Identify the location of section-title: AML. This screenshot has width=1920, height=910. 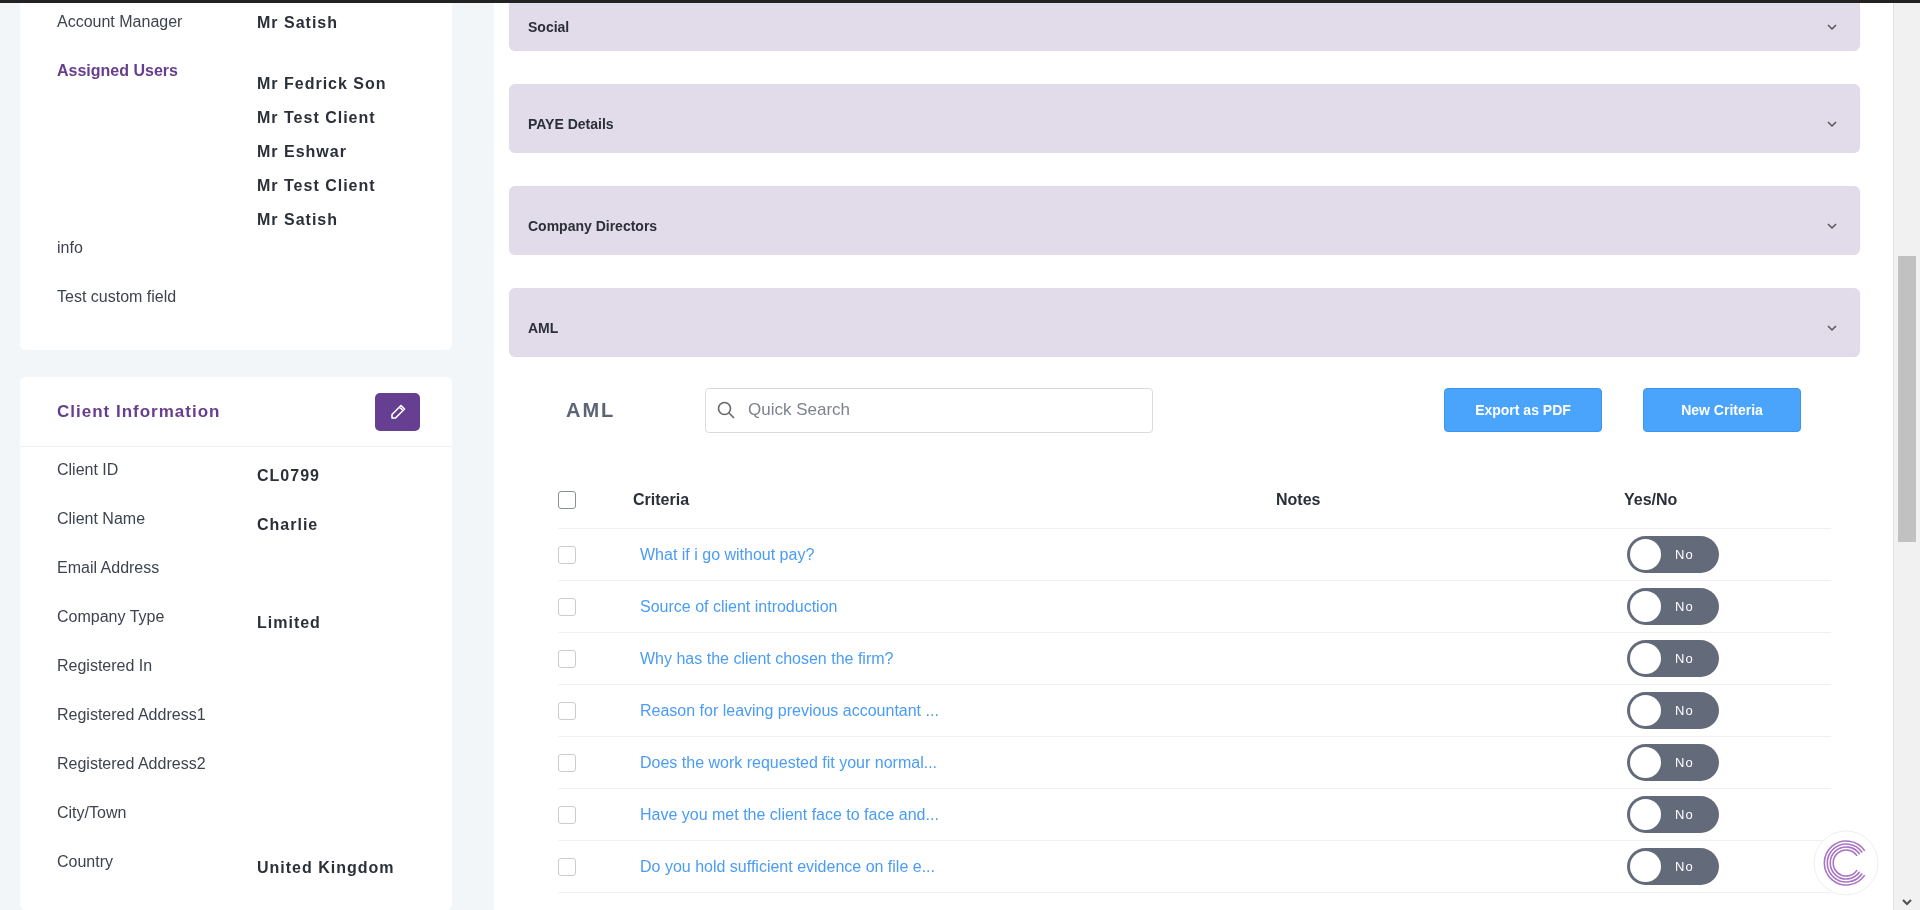
(591, 410).